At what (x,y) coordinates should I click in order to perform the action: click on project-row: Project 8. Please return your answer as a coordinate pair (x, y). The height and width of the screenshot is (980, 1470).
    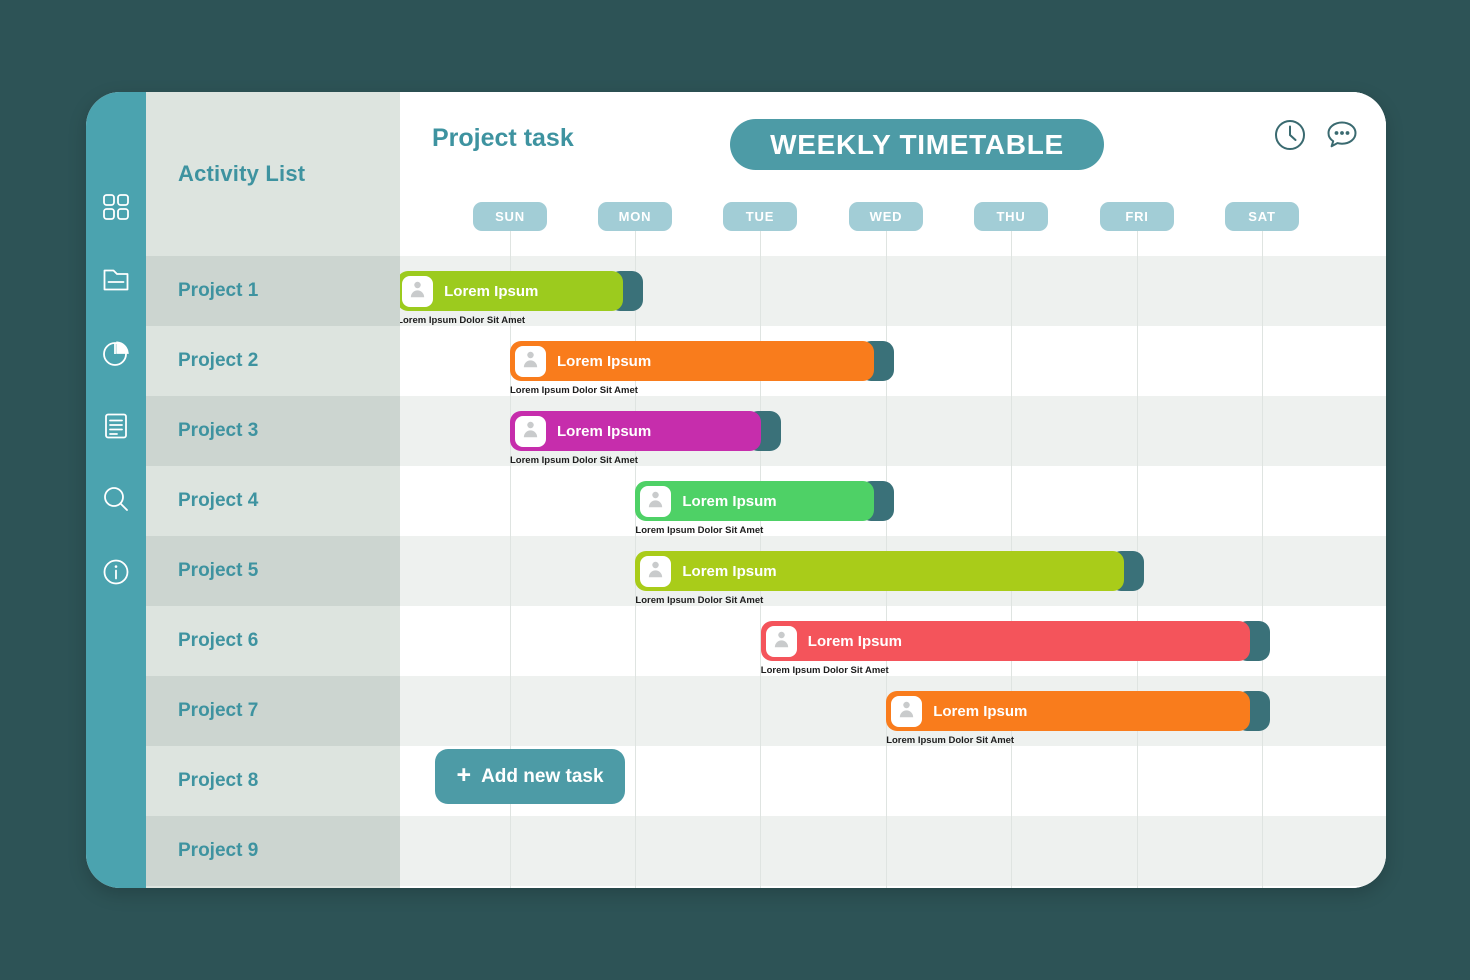
    Looking at the image, I should click on (273, 781).